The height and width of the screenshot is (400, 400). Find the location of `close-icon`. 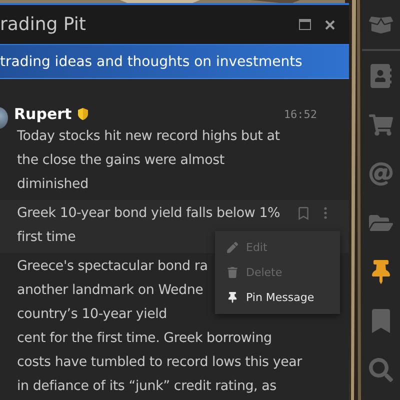

close-icon is located at coordinates (330, 25).